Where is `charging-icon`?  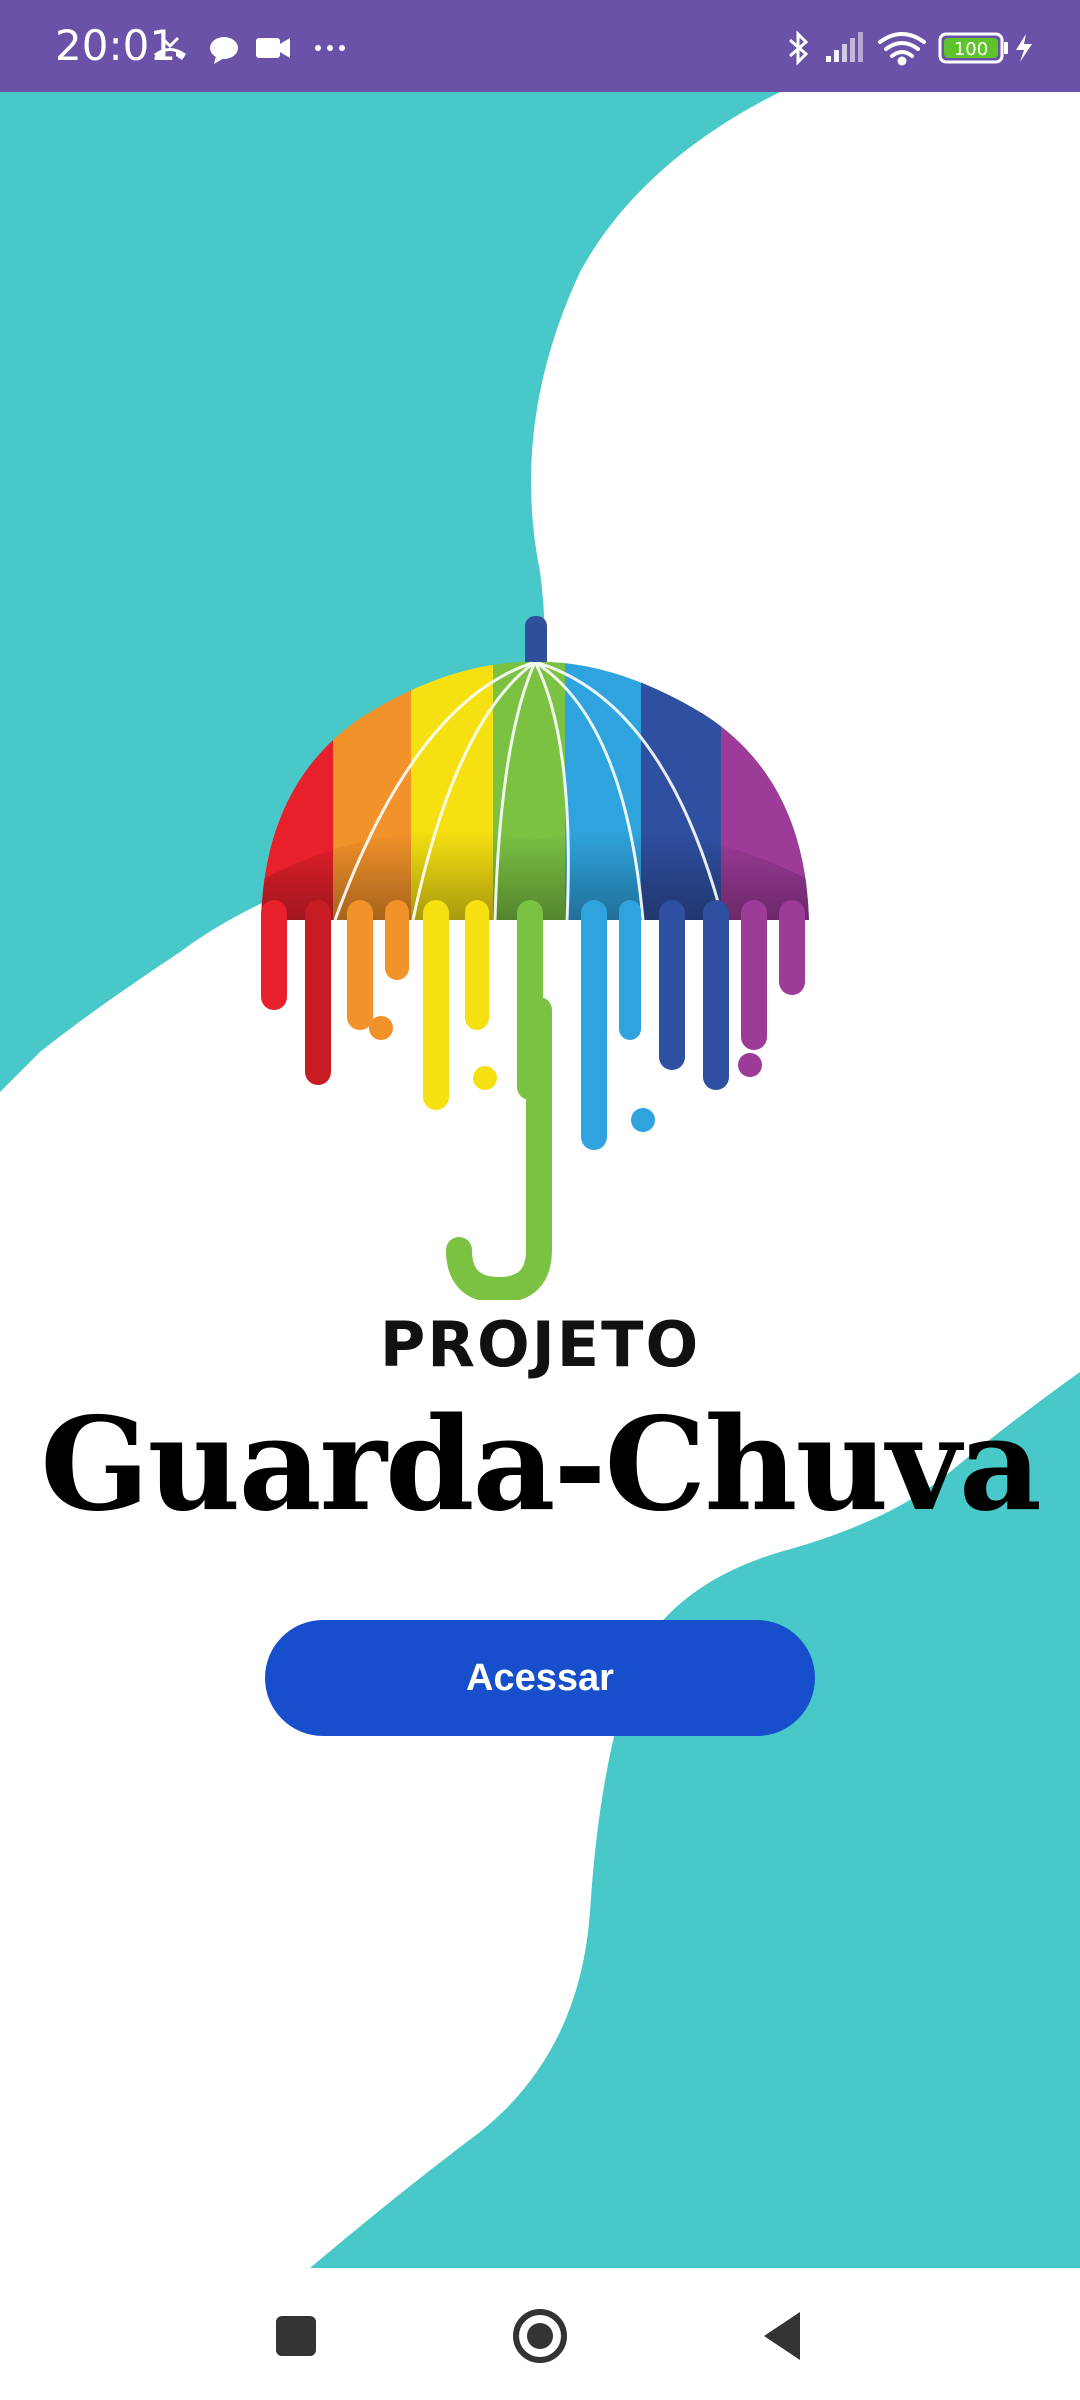 charging-icon is located at coordinates (1024, 48).